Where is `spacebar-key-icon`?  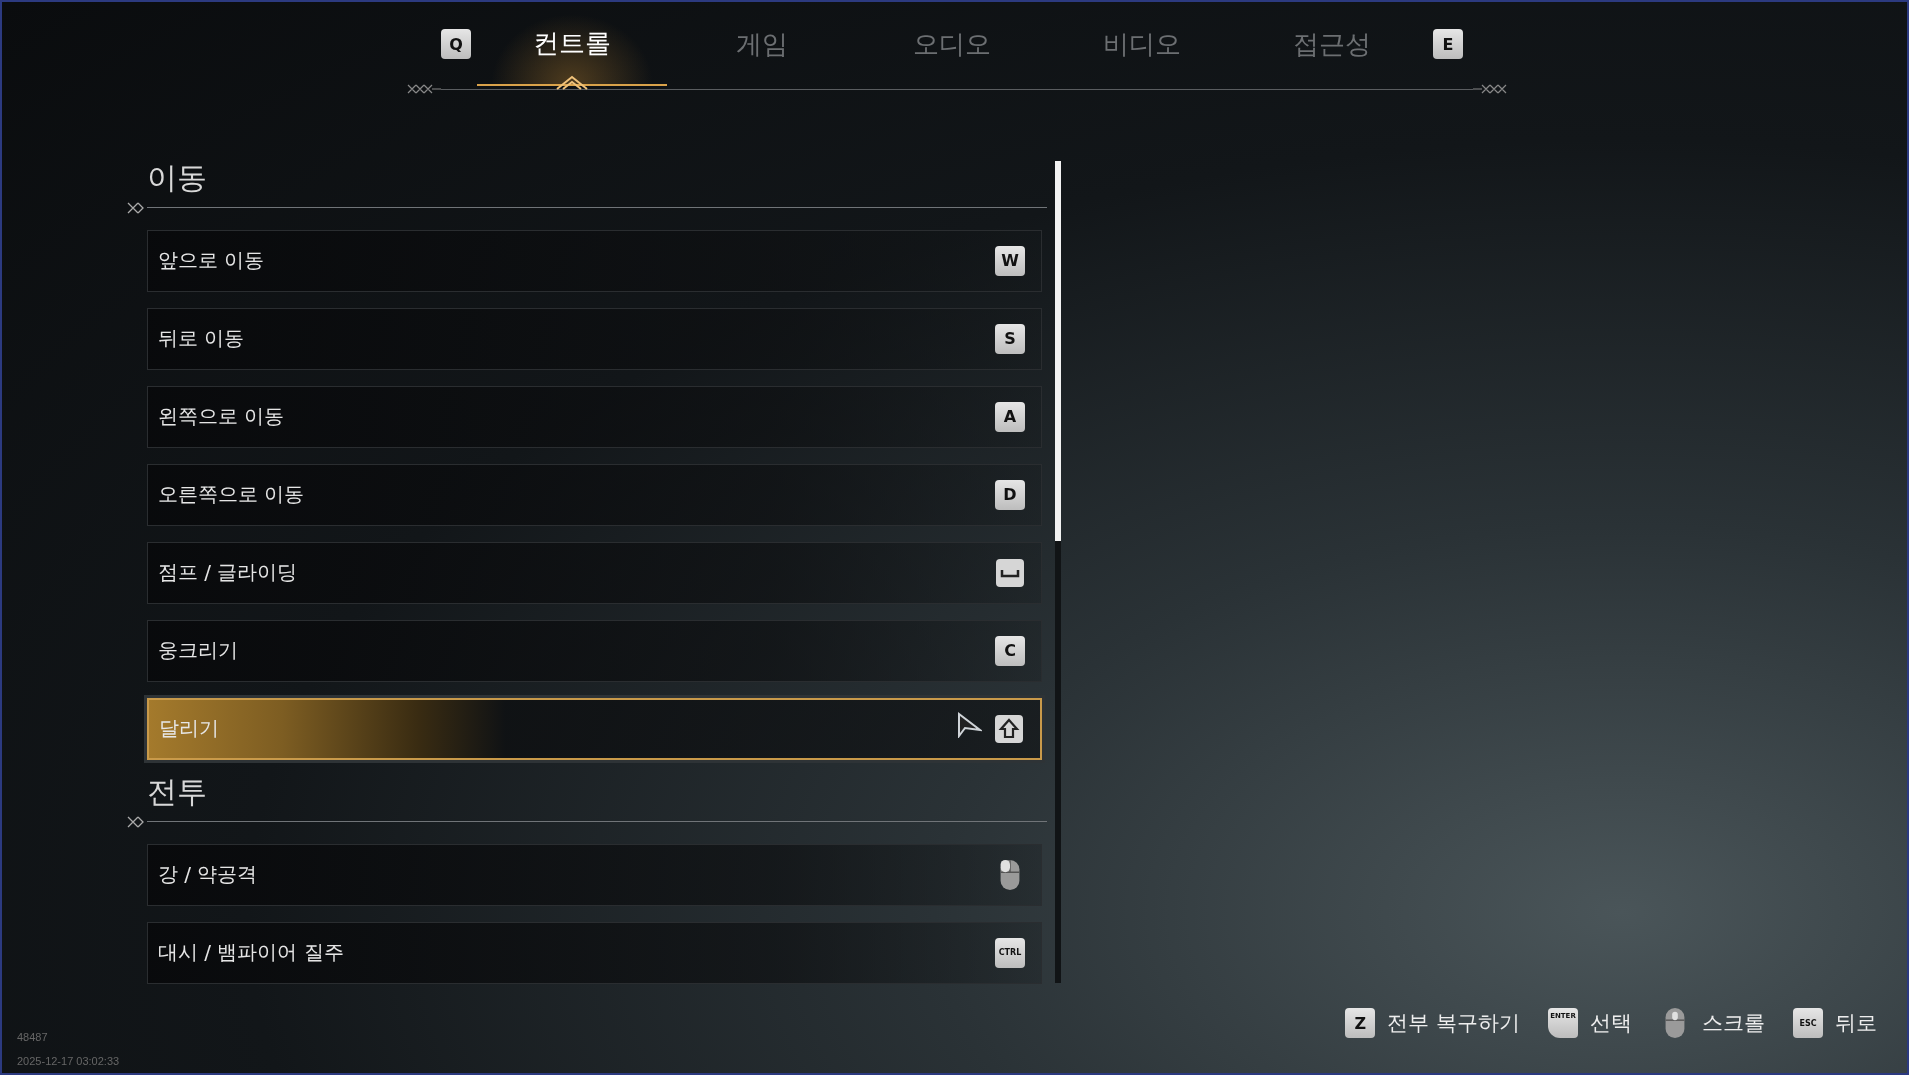
spacebar-key-icon is located at coordinates (1010, 572).